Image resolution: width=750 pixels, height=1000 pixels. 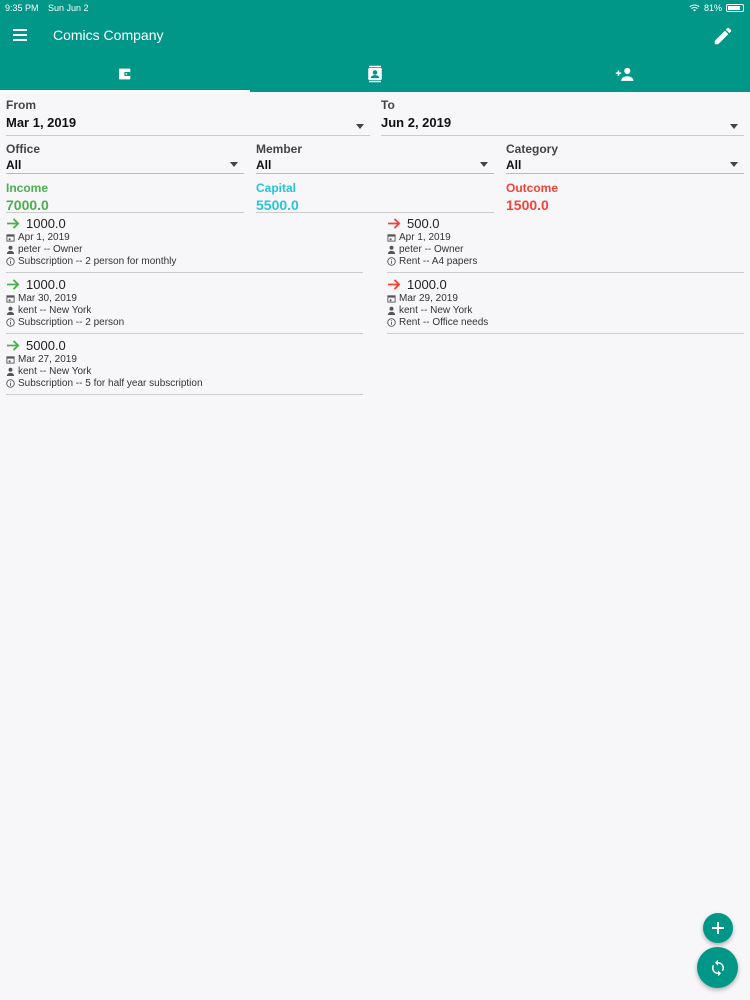 What do you see at coordinates (428, 298) in the screenshot?
I see `entry-date: Mar 29, 2019` at bounding box center [428, 298].